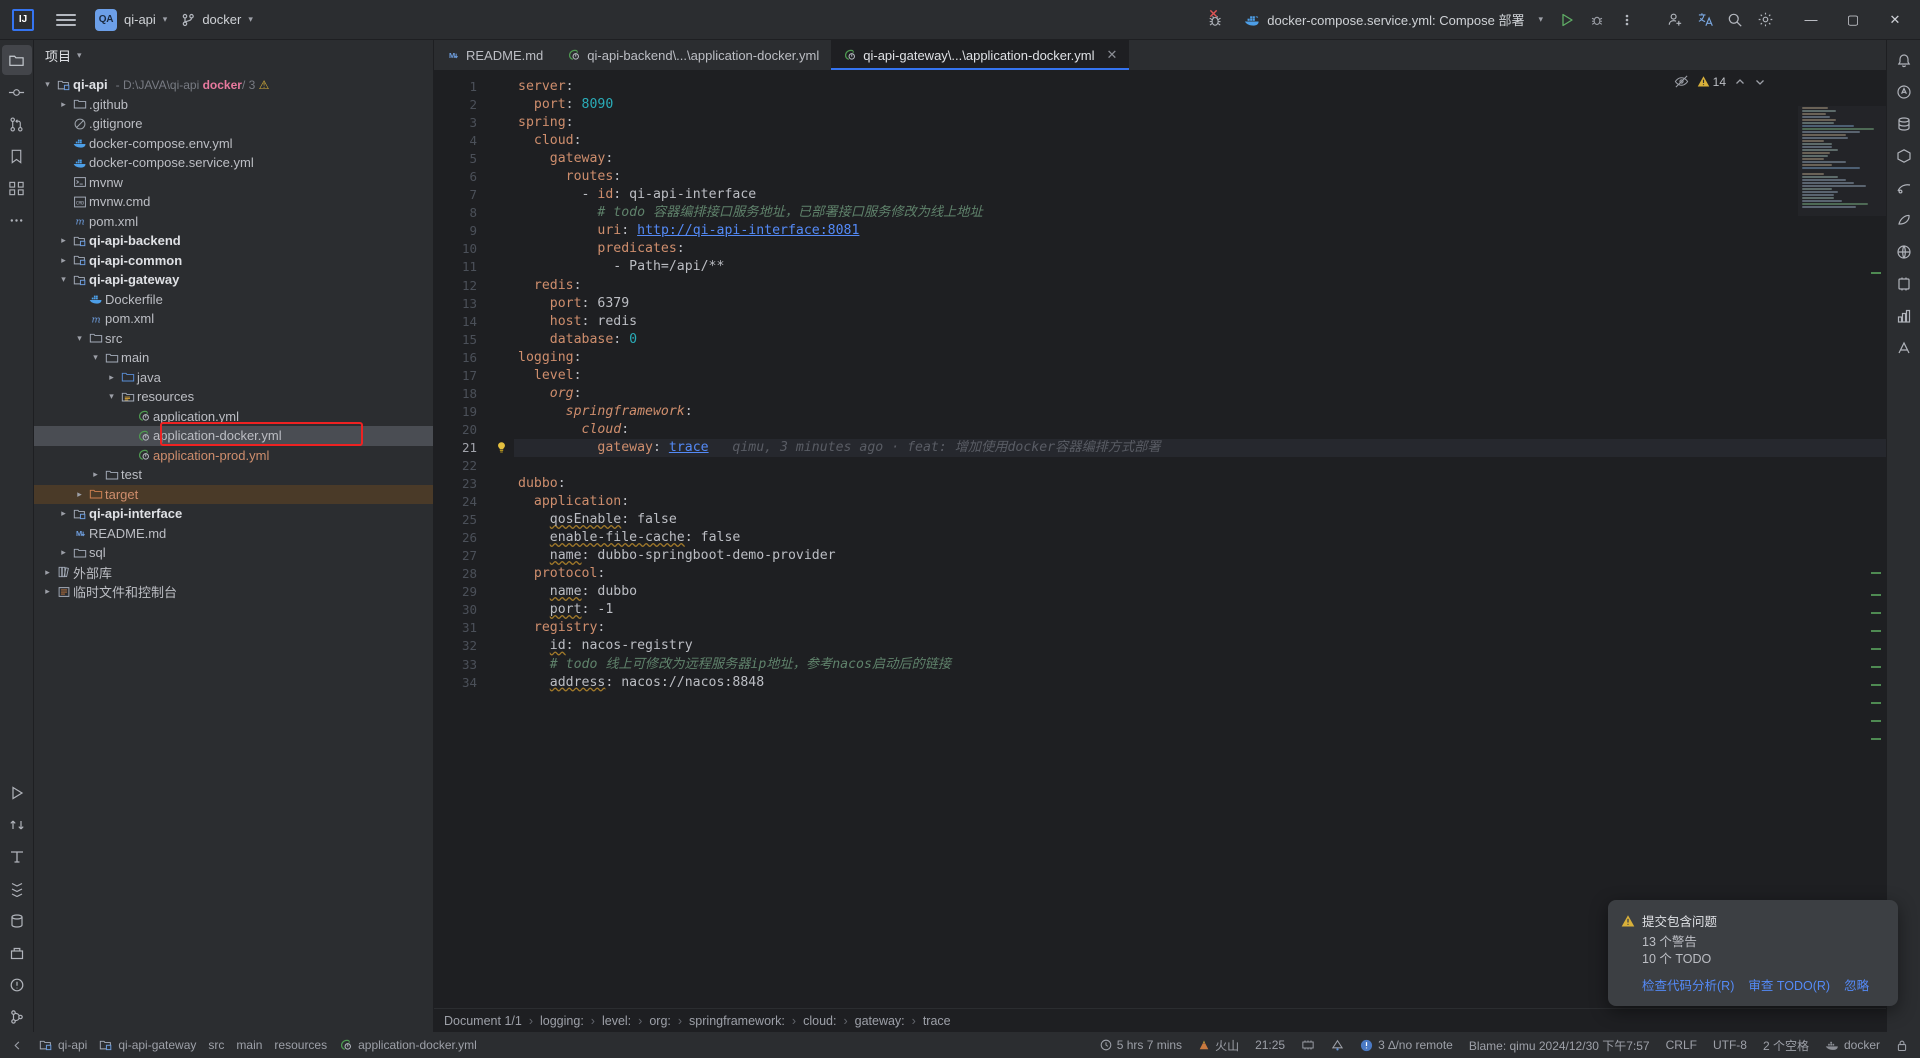 This screenshot has height=1058, width=1920. I want to click on run-configuration-selector: docker-compose.service.yml: Compose 部署 ▾, so click(1393, 20).